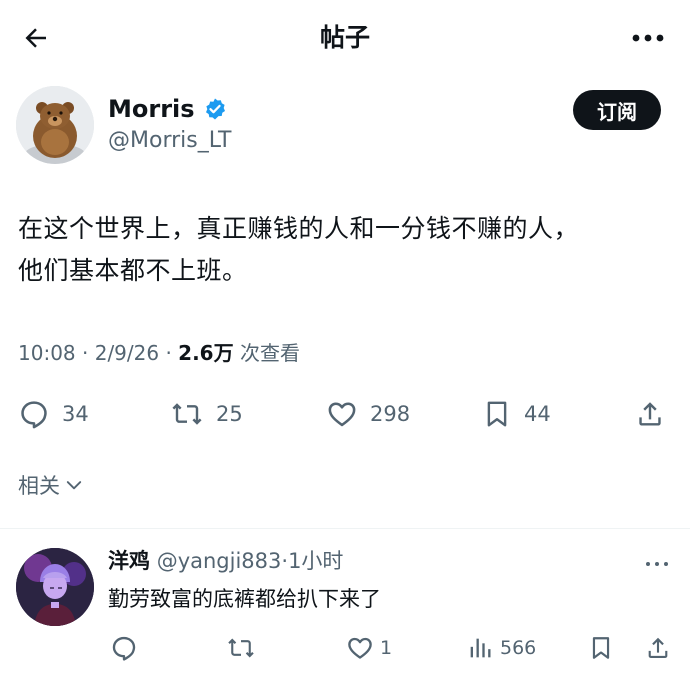 This screenshot has height=685, width=690. What do you see at coordinates (299, 228) in the screenshot?
I see `post-text-line: 在这个世界上，真正赚钱的人和一分钱不赚的人，` at bounding box center [299, 228].